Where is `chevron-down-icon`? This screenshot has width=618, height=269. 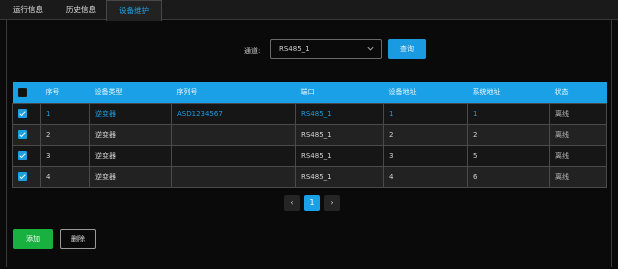
chevron-down-icon is located at coordinates (370, 48).